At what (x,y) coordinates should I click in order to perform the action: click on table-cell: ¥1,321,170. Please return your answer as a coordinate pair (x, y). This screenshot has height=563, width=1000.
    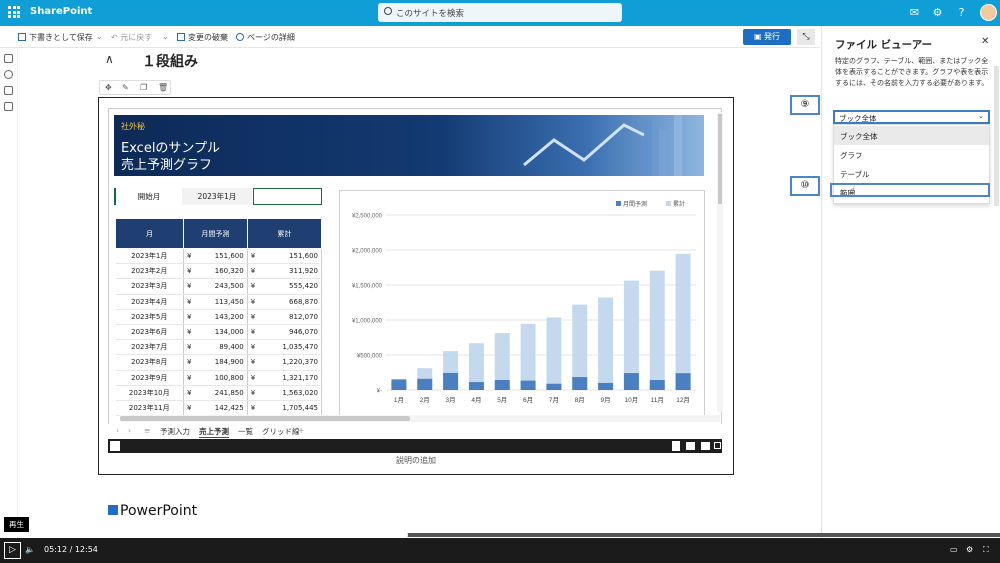
    Looking at the image, I should click on (285, 378).